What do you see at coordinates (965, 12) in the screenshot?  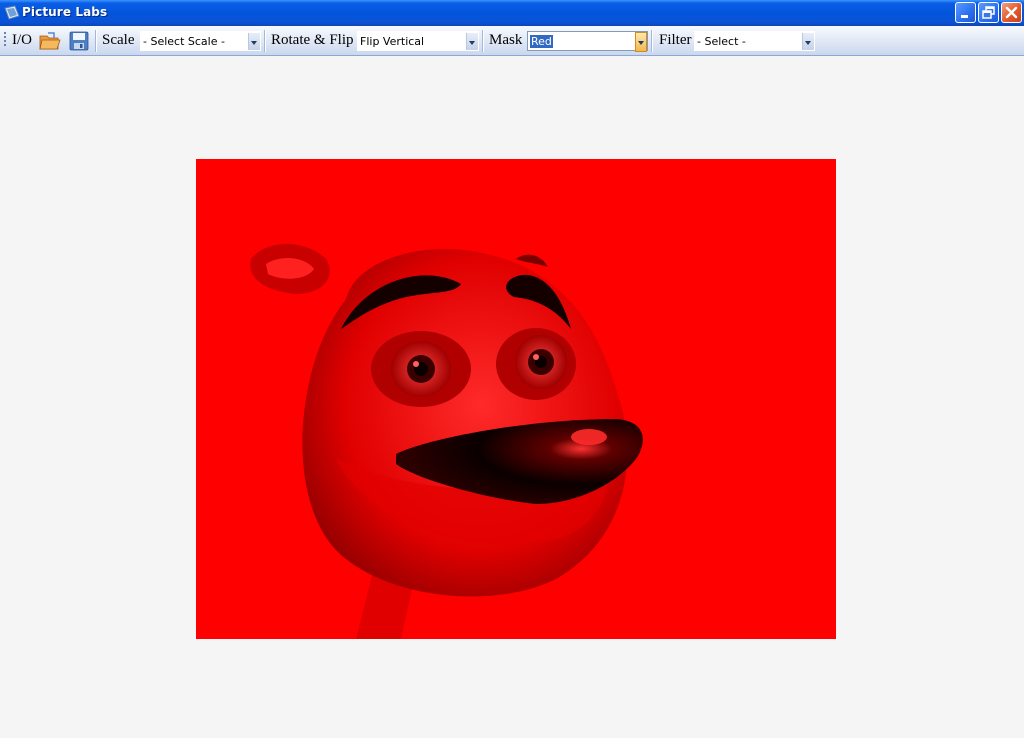 I see `minimize-button` at bounding box center [965, 12].